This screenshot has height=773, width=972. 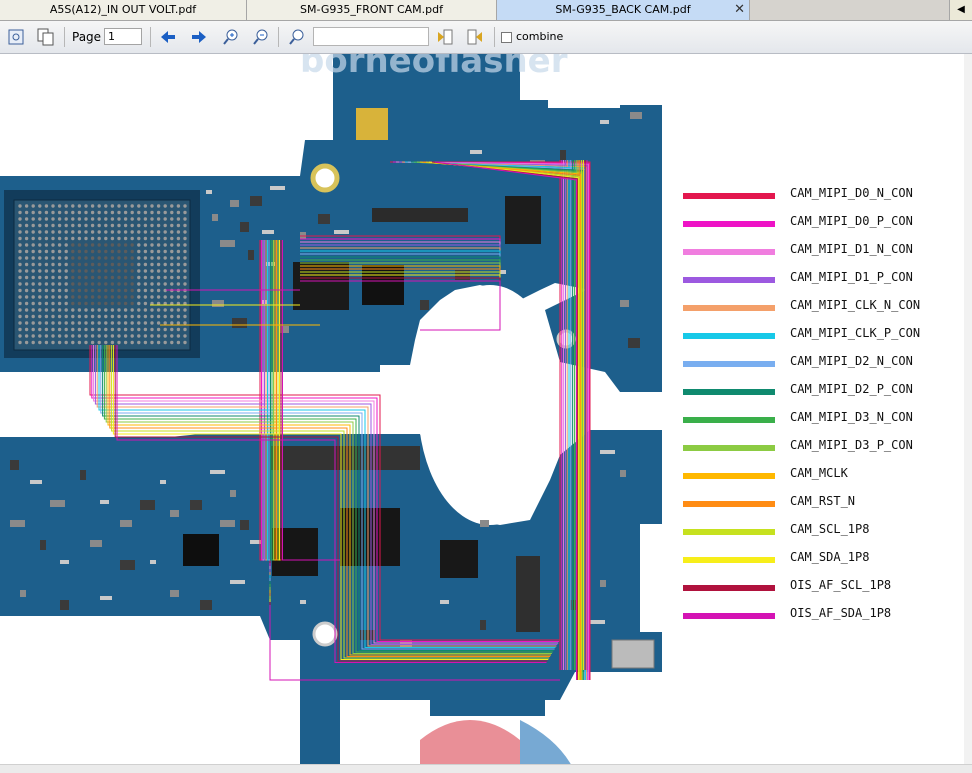 I want to click on find-next-button, so click(x=475, y=37).